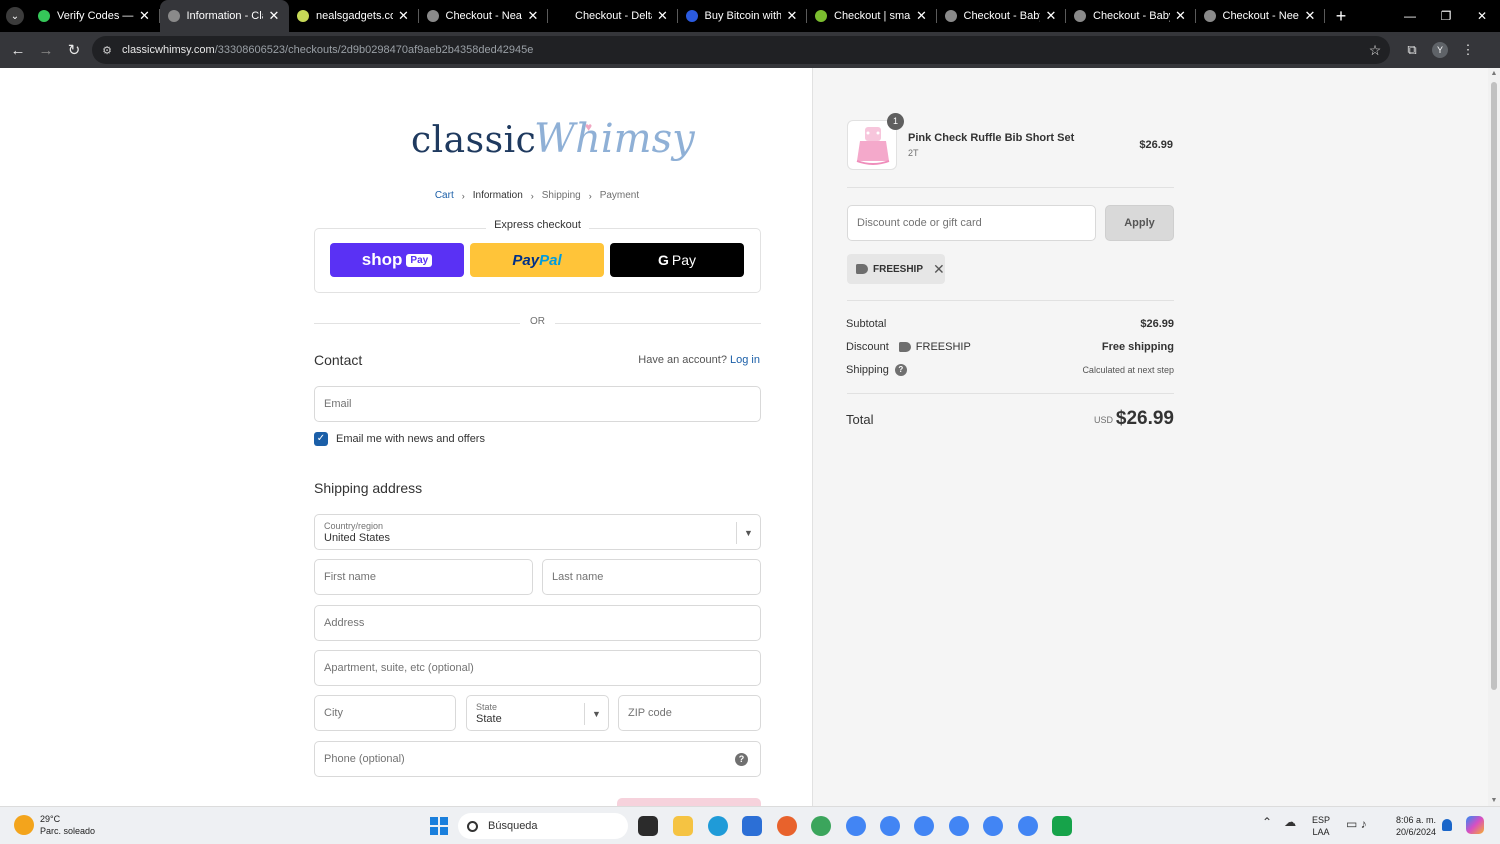  What do you see at coordinates (397, 260) in the screenshot?
I see `shop-pay-button: shop Pay` at bounding box center [397, 260].